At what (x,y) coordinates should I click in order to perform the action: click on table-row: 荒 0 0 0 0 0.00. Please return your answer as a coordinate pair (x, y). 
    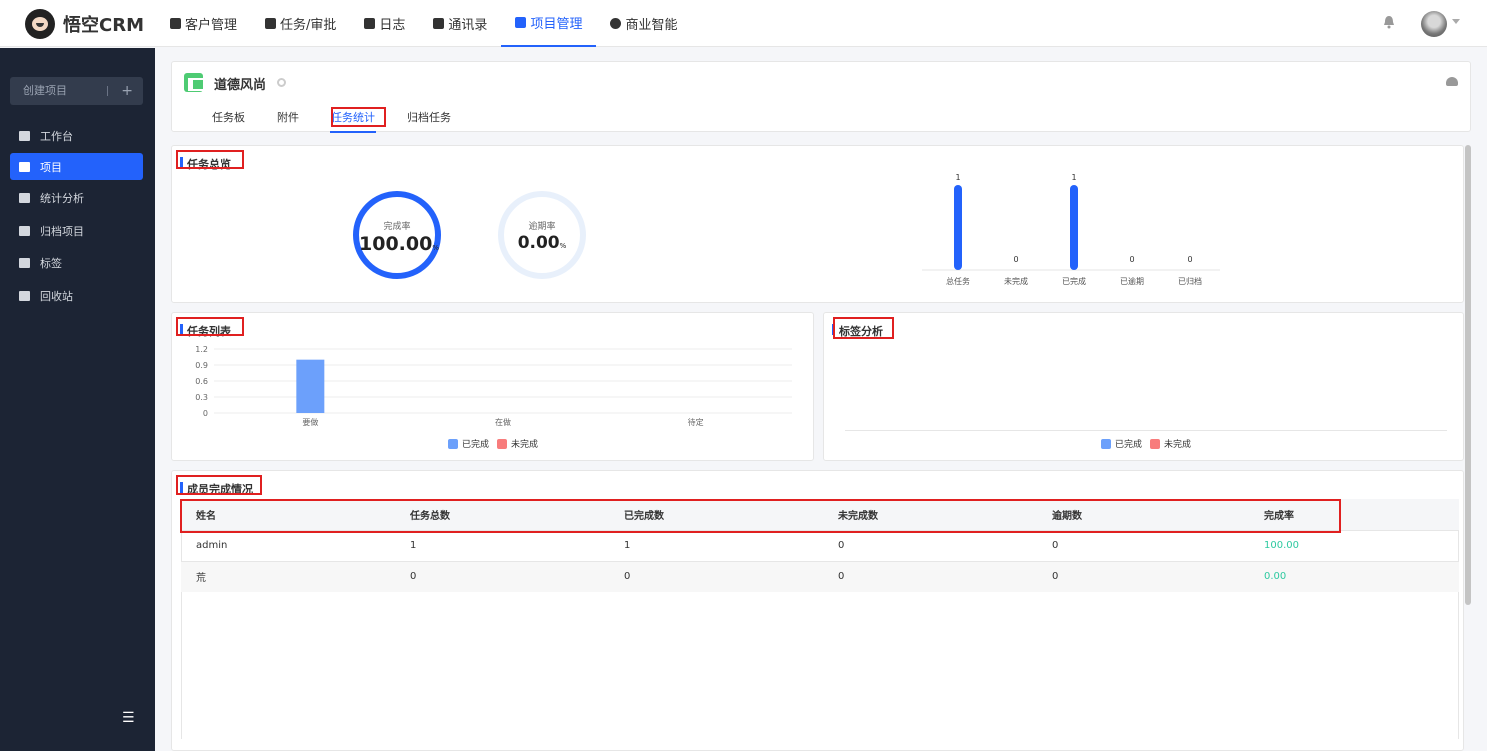
    Looking at the image, I should click on (820, 576).